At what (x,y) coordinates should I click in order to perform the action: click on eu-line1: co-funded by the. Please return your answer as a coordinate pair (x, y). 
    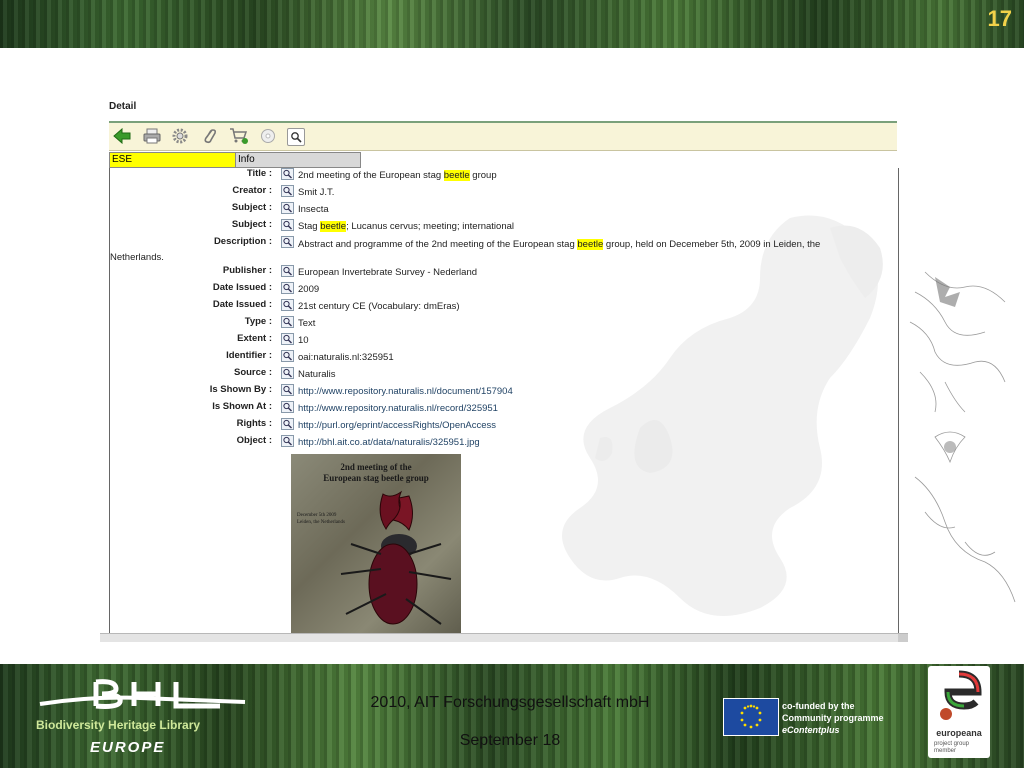
    Looking at the image, I should click on (818, 706).